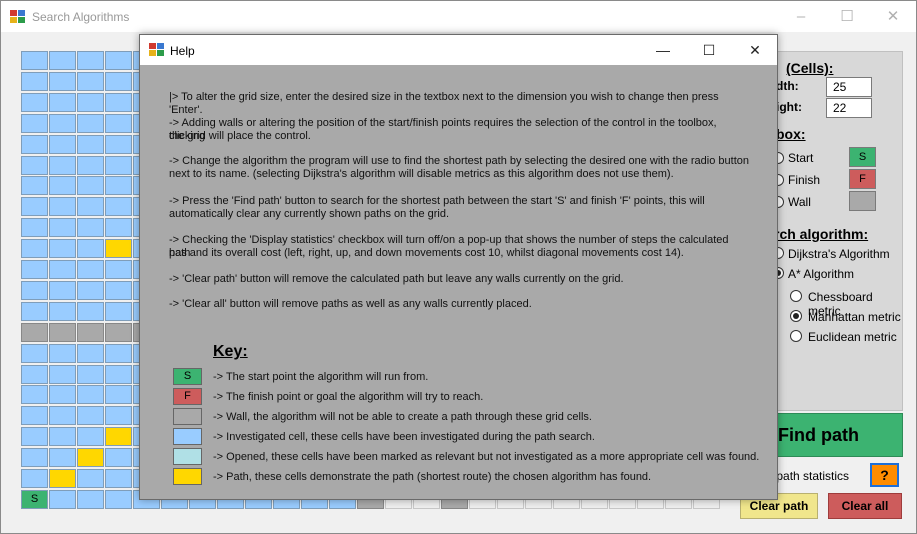 The width and height of the screenshot is (917, 534). I want to click on wall-swatch, so click(862, 201).